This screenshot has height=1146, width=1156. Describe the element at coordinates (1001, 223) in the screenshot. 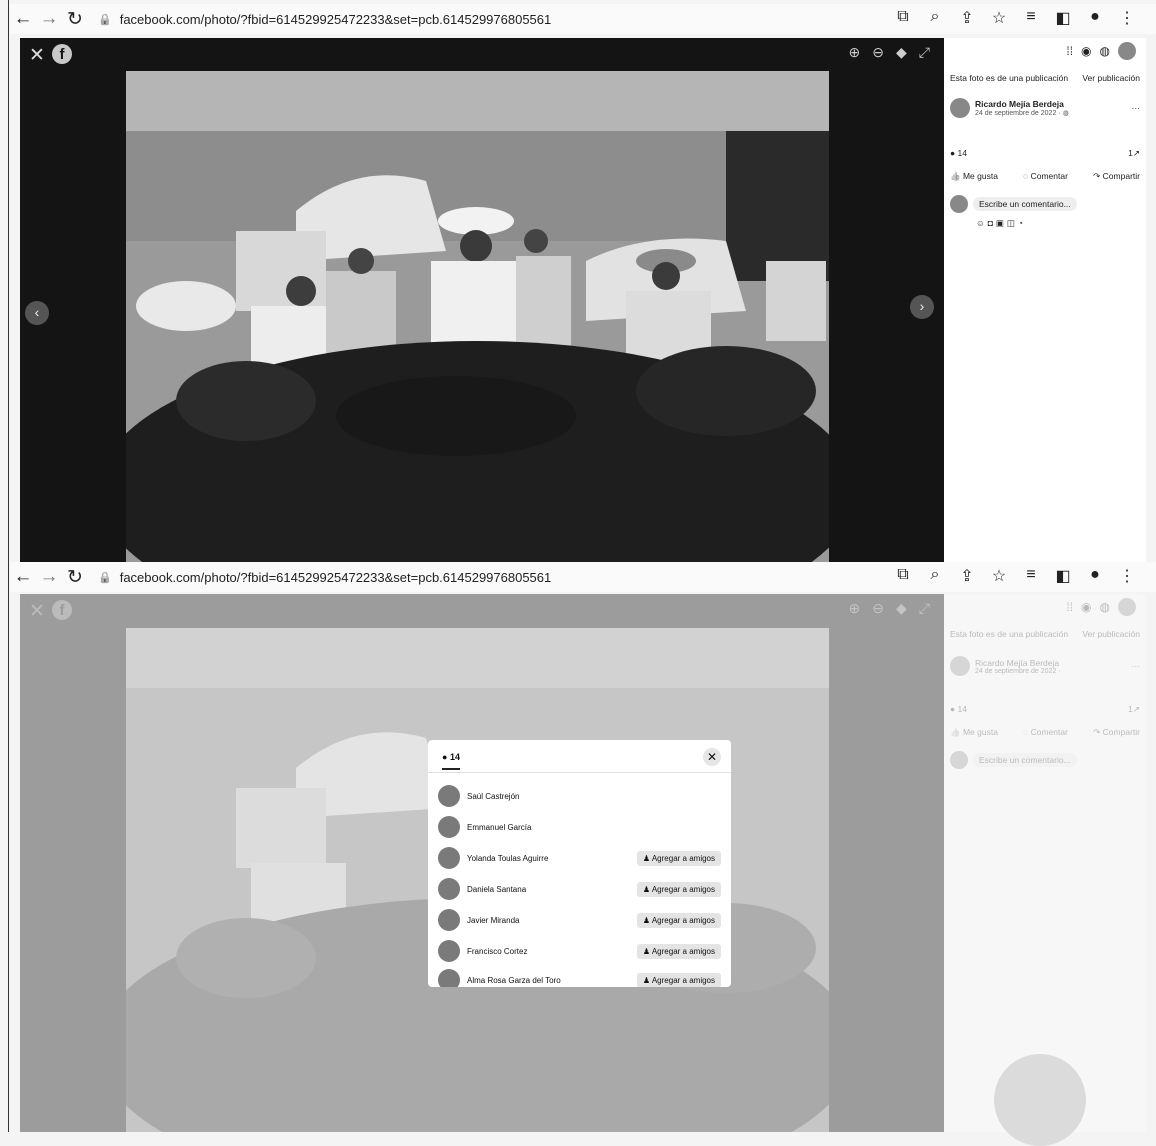

I see `gif-icon: ▣` at that location.